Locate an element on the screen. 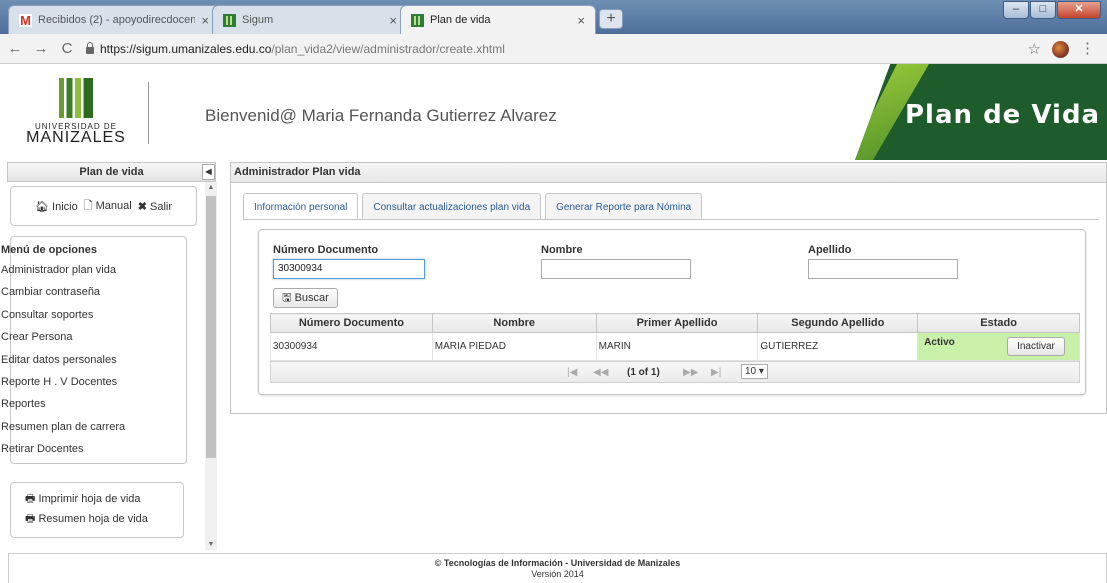 The image size is (1107, 583). sidebar-header: Plan de vida ◀ is located at coordinates (111, 172).